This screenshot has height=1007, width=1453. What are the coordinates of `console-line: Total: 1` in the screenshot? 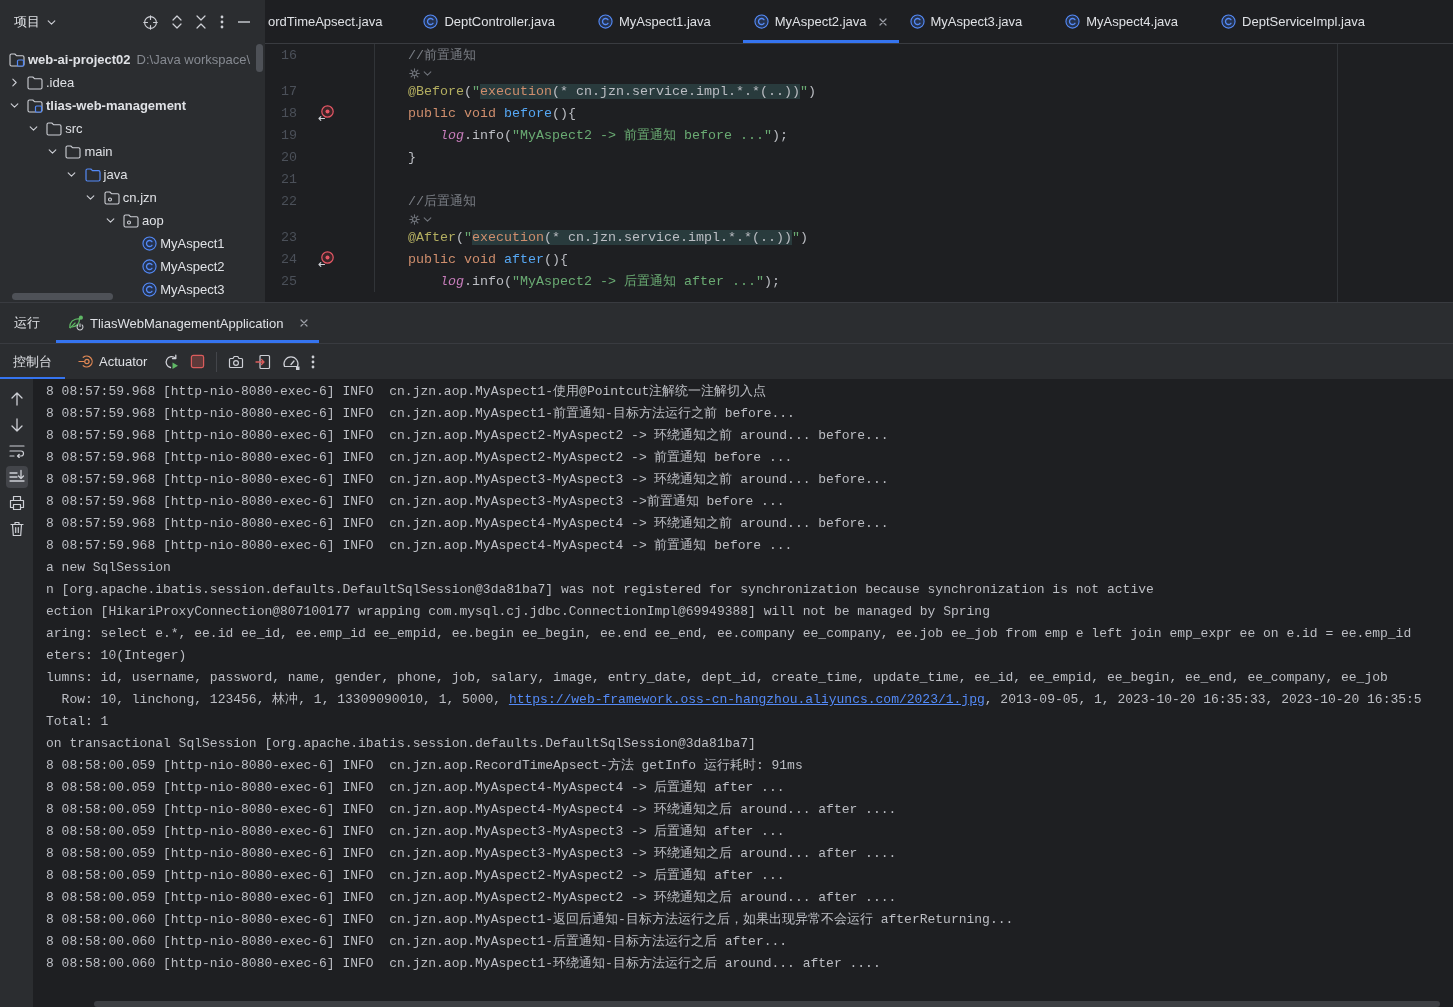 It's located at (78, 722).